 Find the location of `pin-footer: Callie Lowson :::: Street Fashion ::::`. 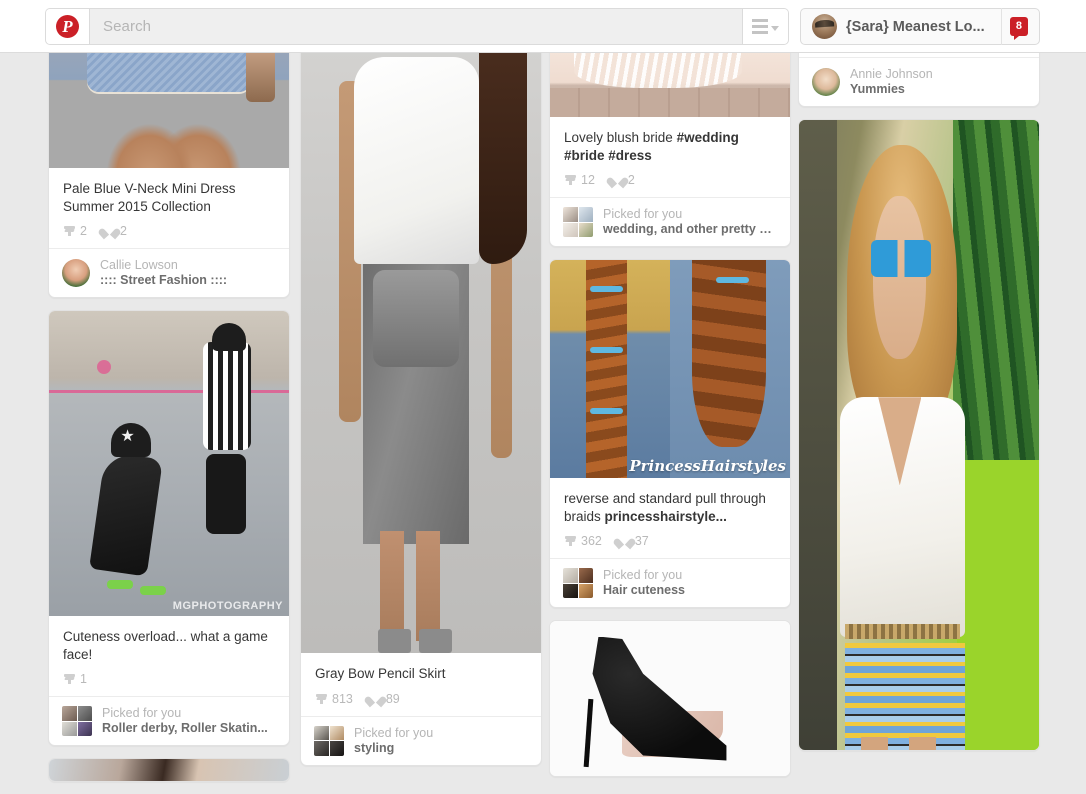

pin-footer: Callie Lowson :::: Street Fashion :::: is located at coordinates (169, 272).